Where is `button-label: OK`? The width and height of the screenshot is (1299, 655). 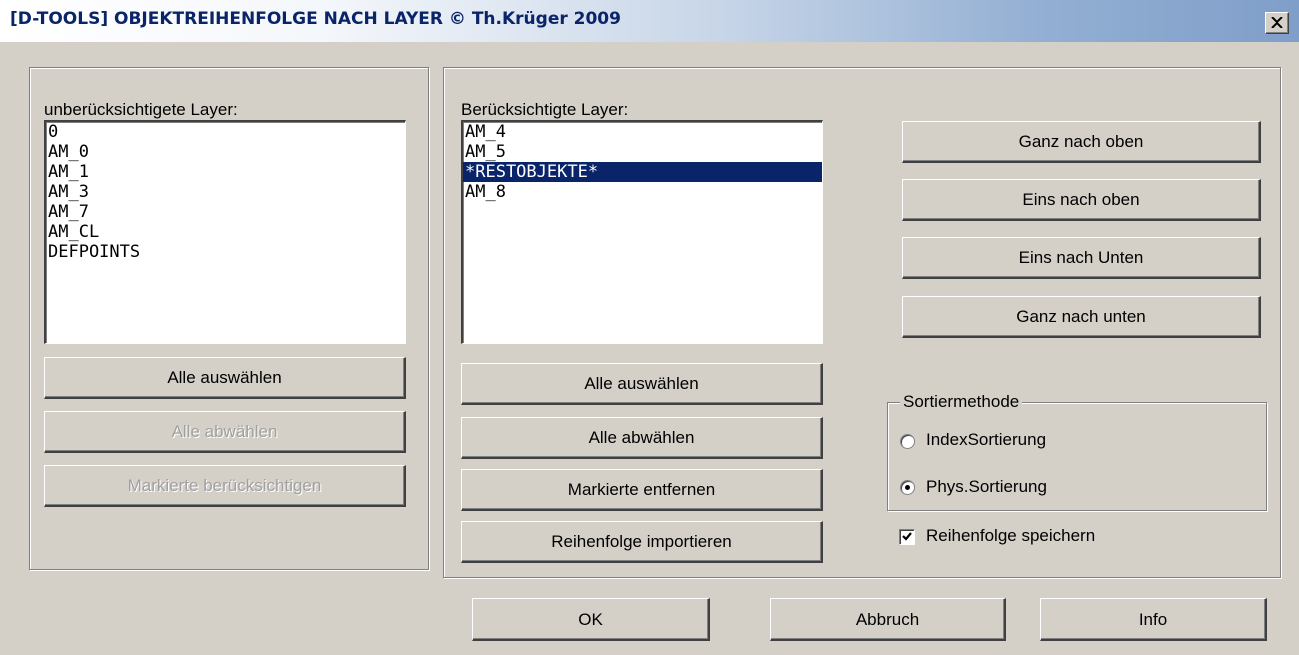 button-label: OK is located at coordinates (590, 619).